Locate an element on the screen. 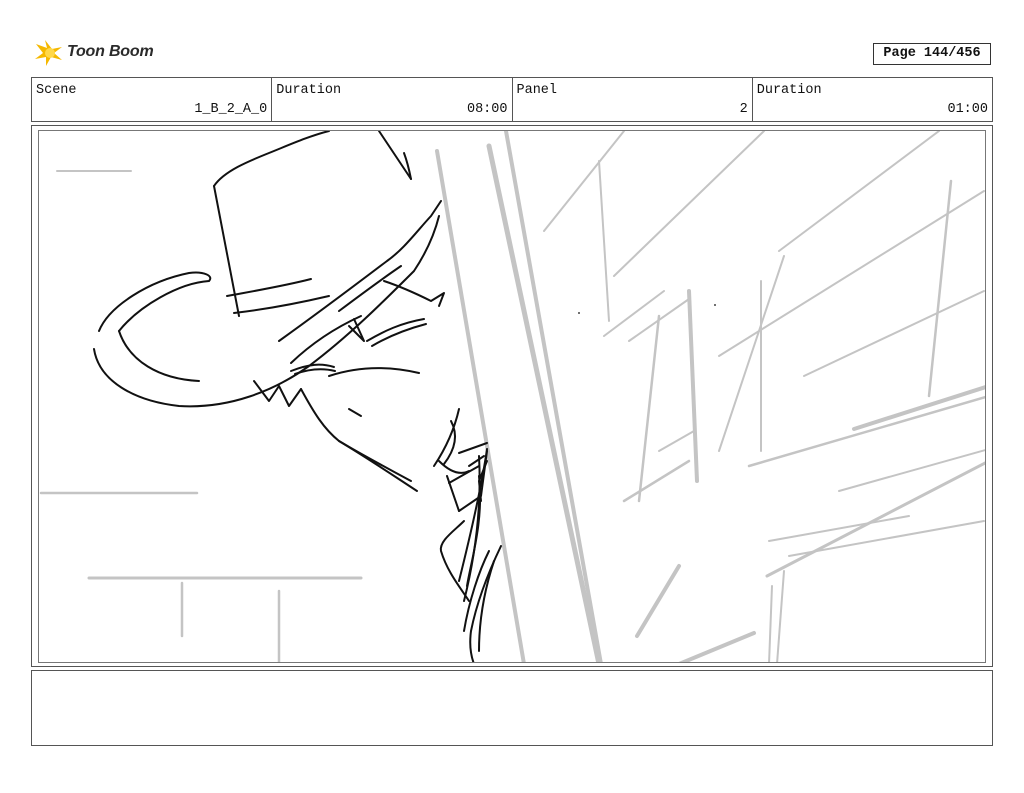  scene-value: 1_B_2_A_0 is located at coordinates (231, 109).